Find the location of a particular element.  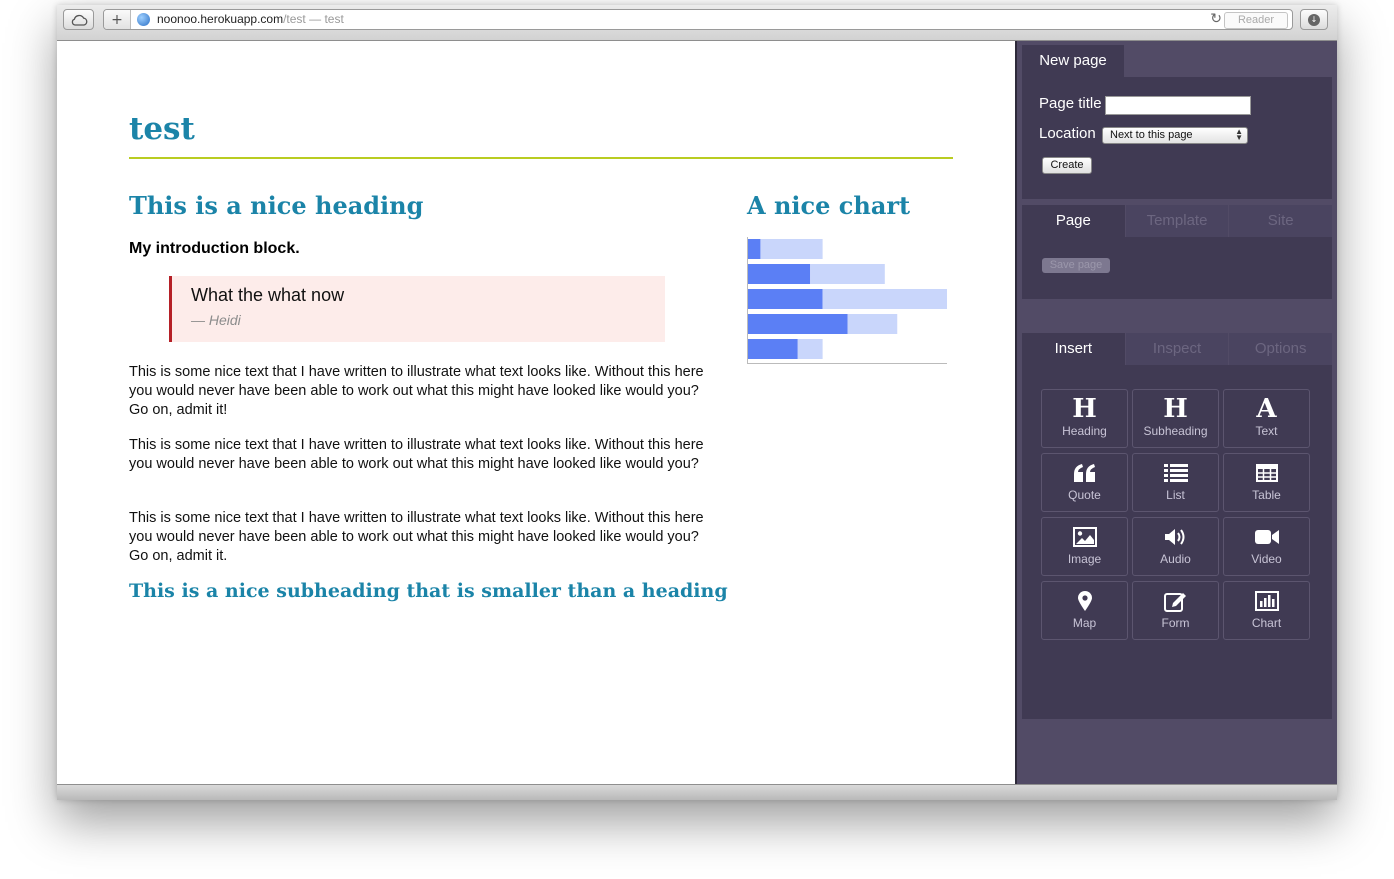

list-icon is located at coordinates (1175, 473).